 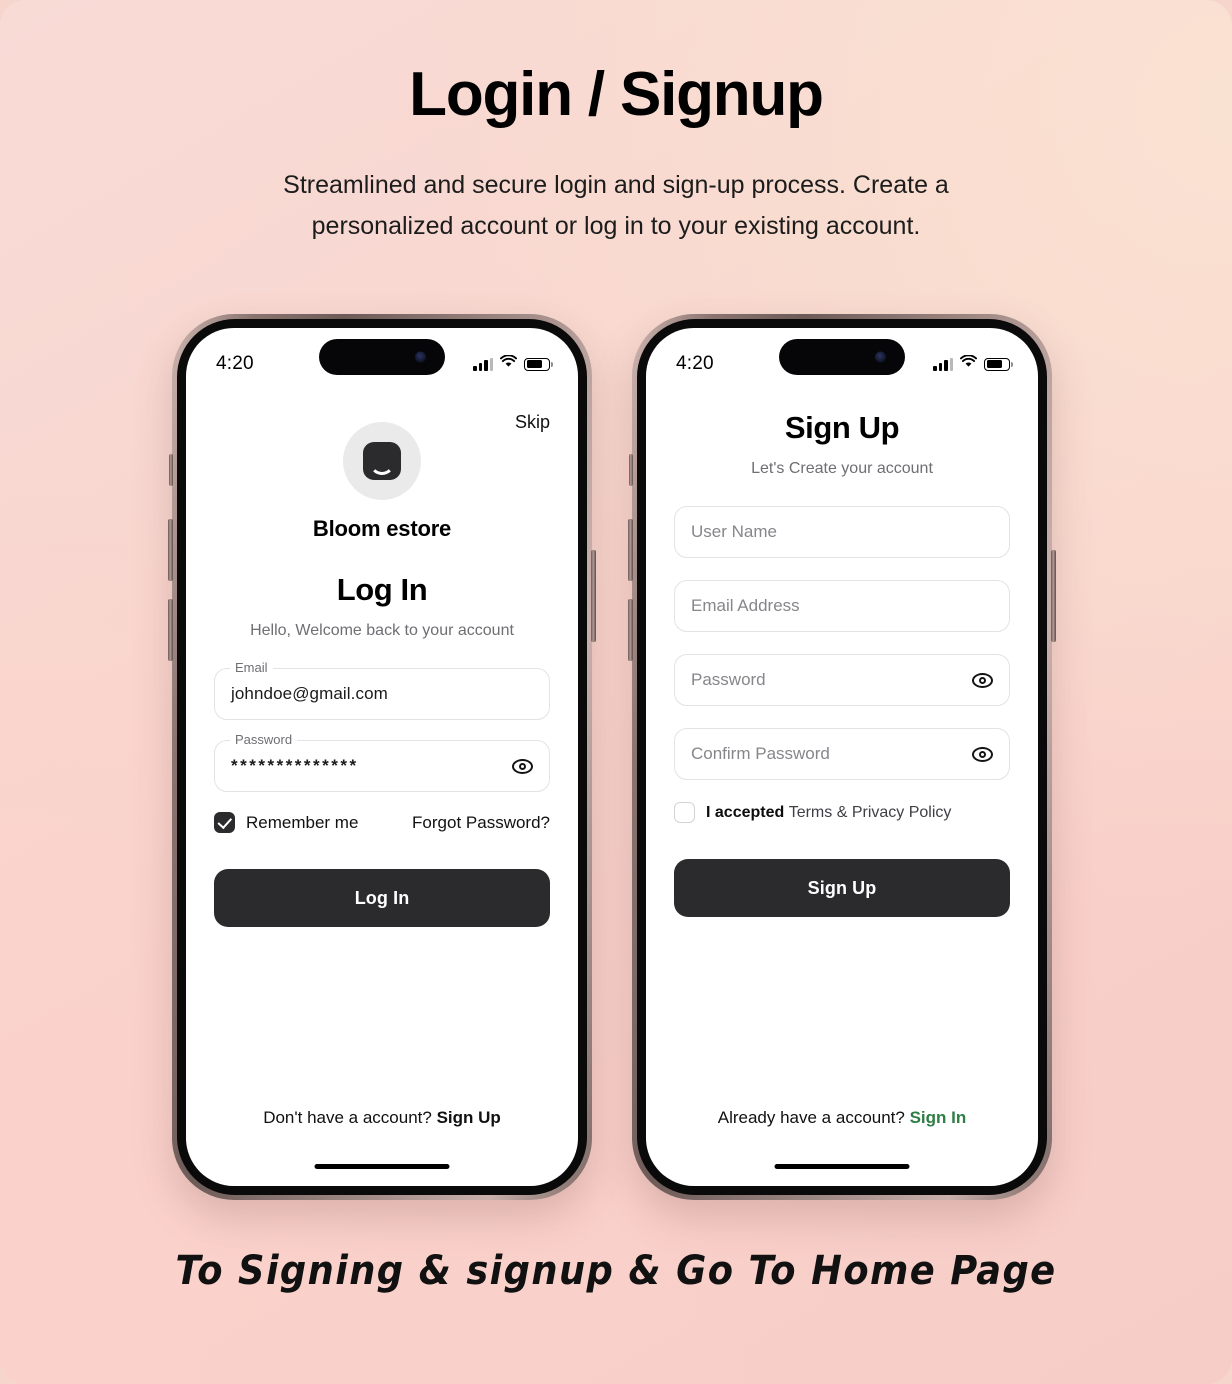 What do you see at coordinates (813, 1117) in the screenshot?
I see `switch-prompt-text: Already have a account?` at bounding box center [813, 1117].